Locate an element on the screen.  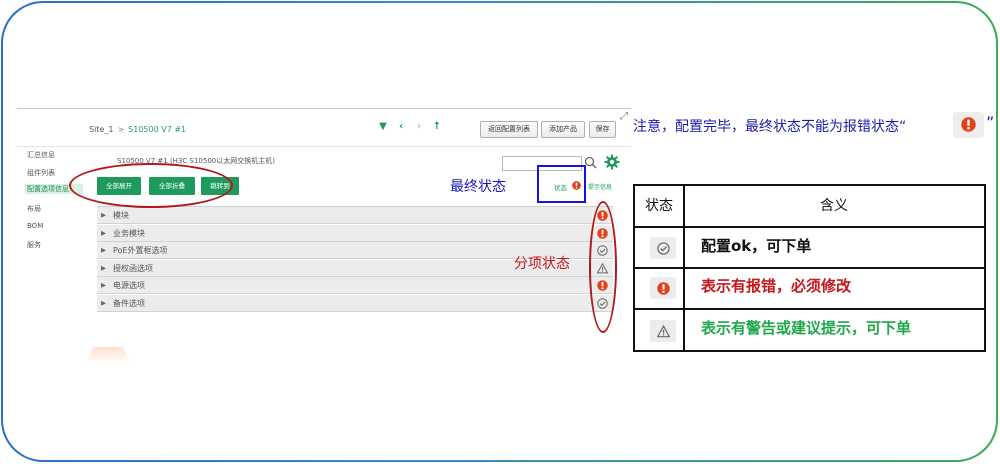
sidebar-item-layout: 布局 is located at coordinates (34, 209).